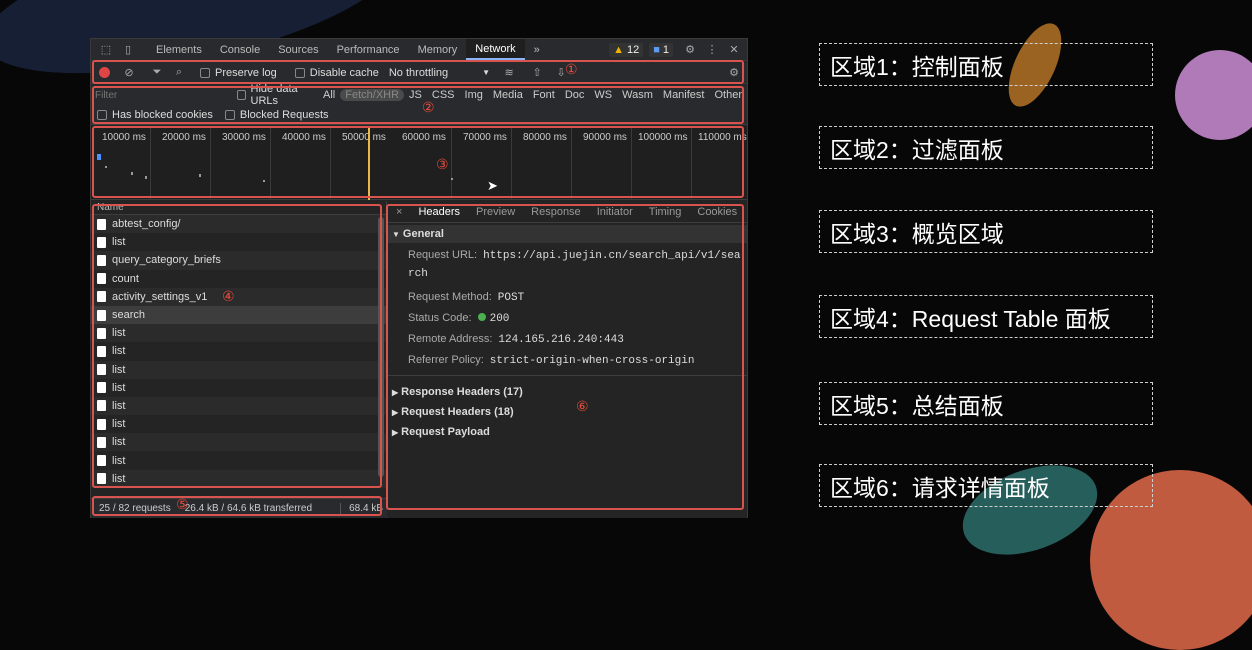 The width and height of the screenshot is (1252, 650). What do you see at coordinates (986, 403) in the screenshot?
I see `region-label-5: 区域5：总结面板` at bounding box center [986, 403].